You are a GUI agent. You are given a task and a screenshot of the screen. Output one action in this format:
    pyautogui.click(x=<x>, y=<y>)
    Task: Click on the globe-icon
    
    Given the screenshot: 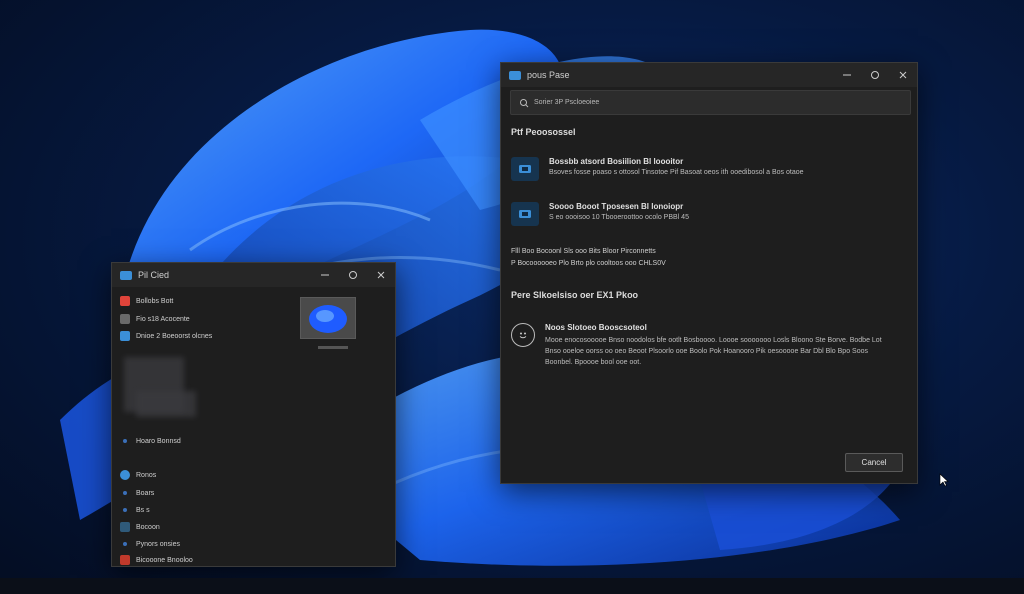 What is the action you would take?
    pyautogui.click(x=125, y=475)
    